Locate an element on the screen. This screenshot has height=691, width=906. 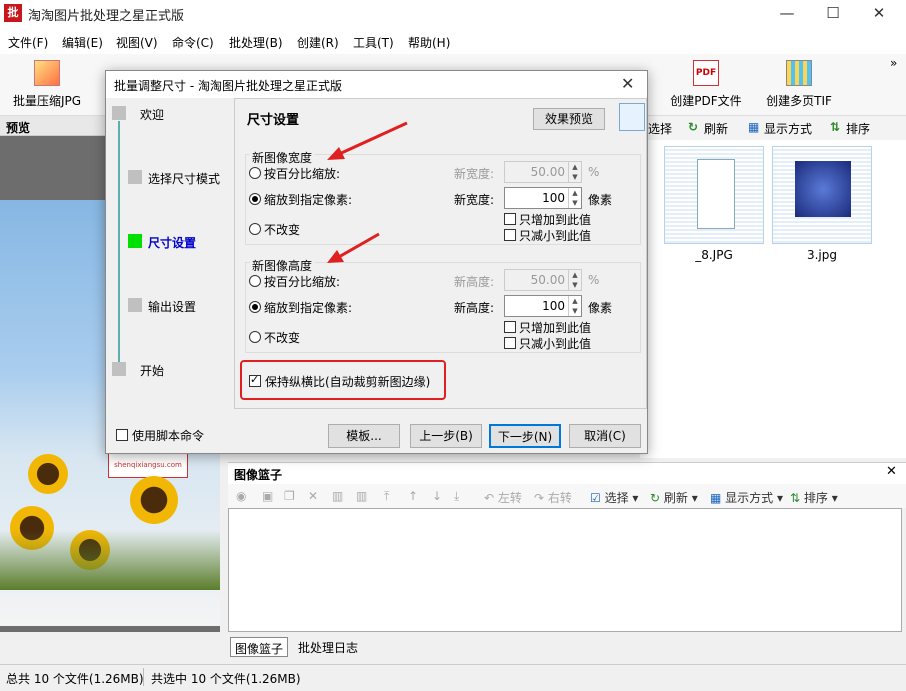
select-dropdown: 选择 is located at coordinates (660, 128).